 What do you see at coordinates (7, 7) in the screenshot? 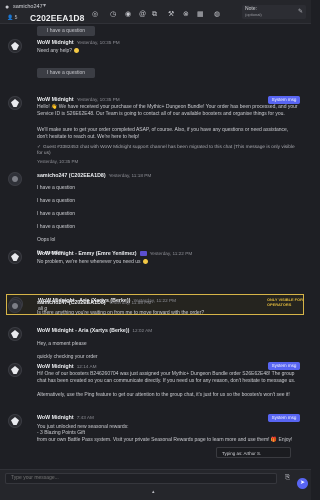
I see `user-icon: ●` at bounding box center [7, 7].